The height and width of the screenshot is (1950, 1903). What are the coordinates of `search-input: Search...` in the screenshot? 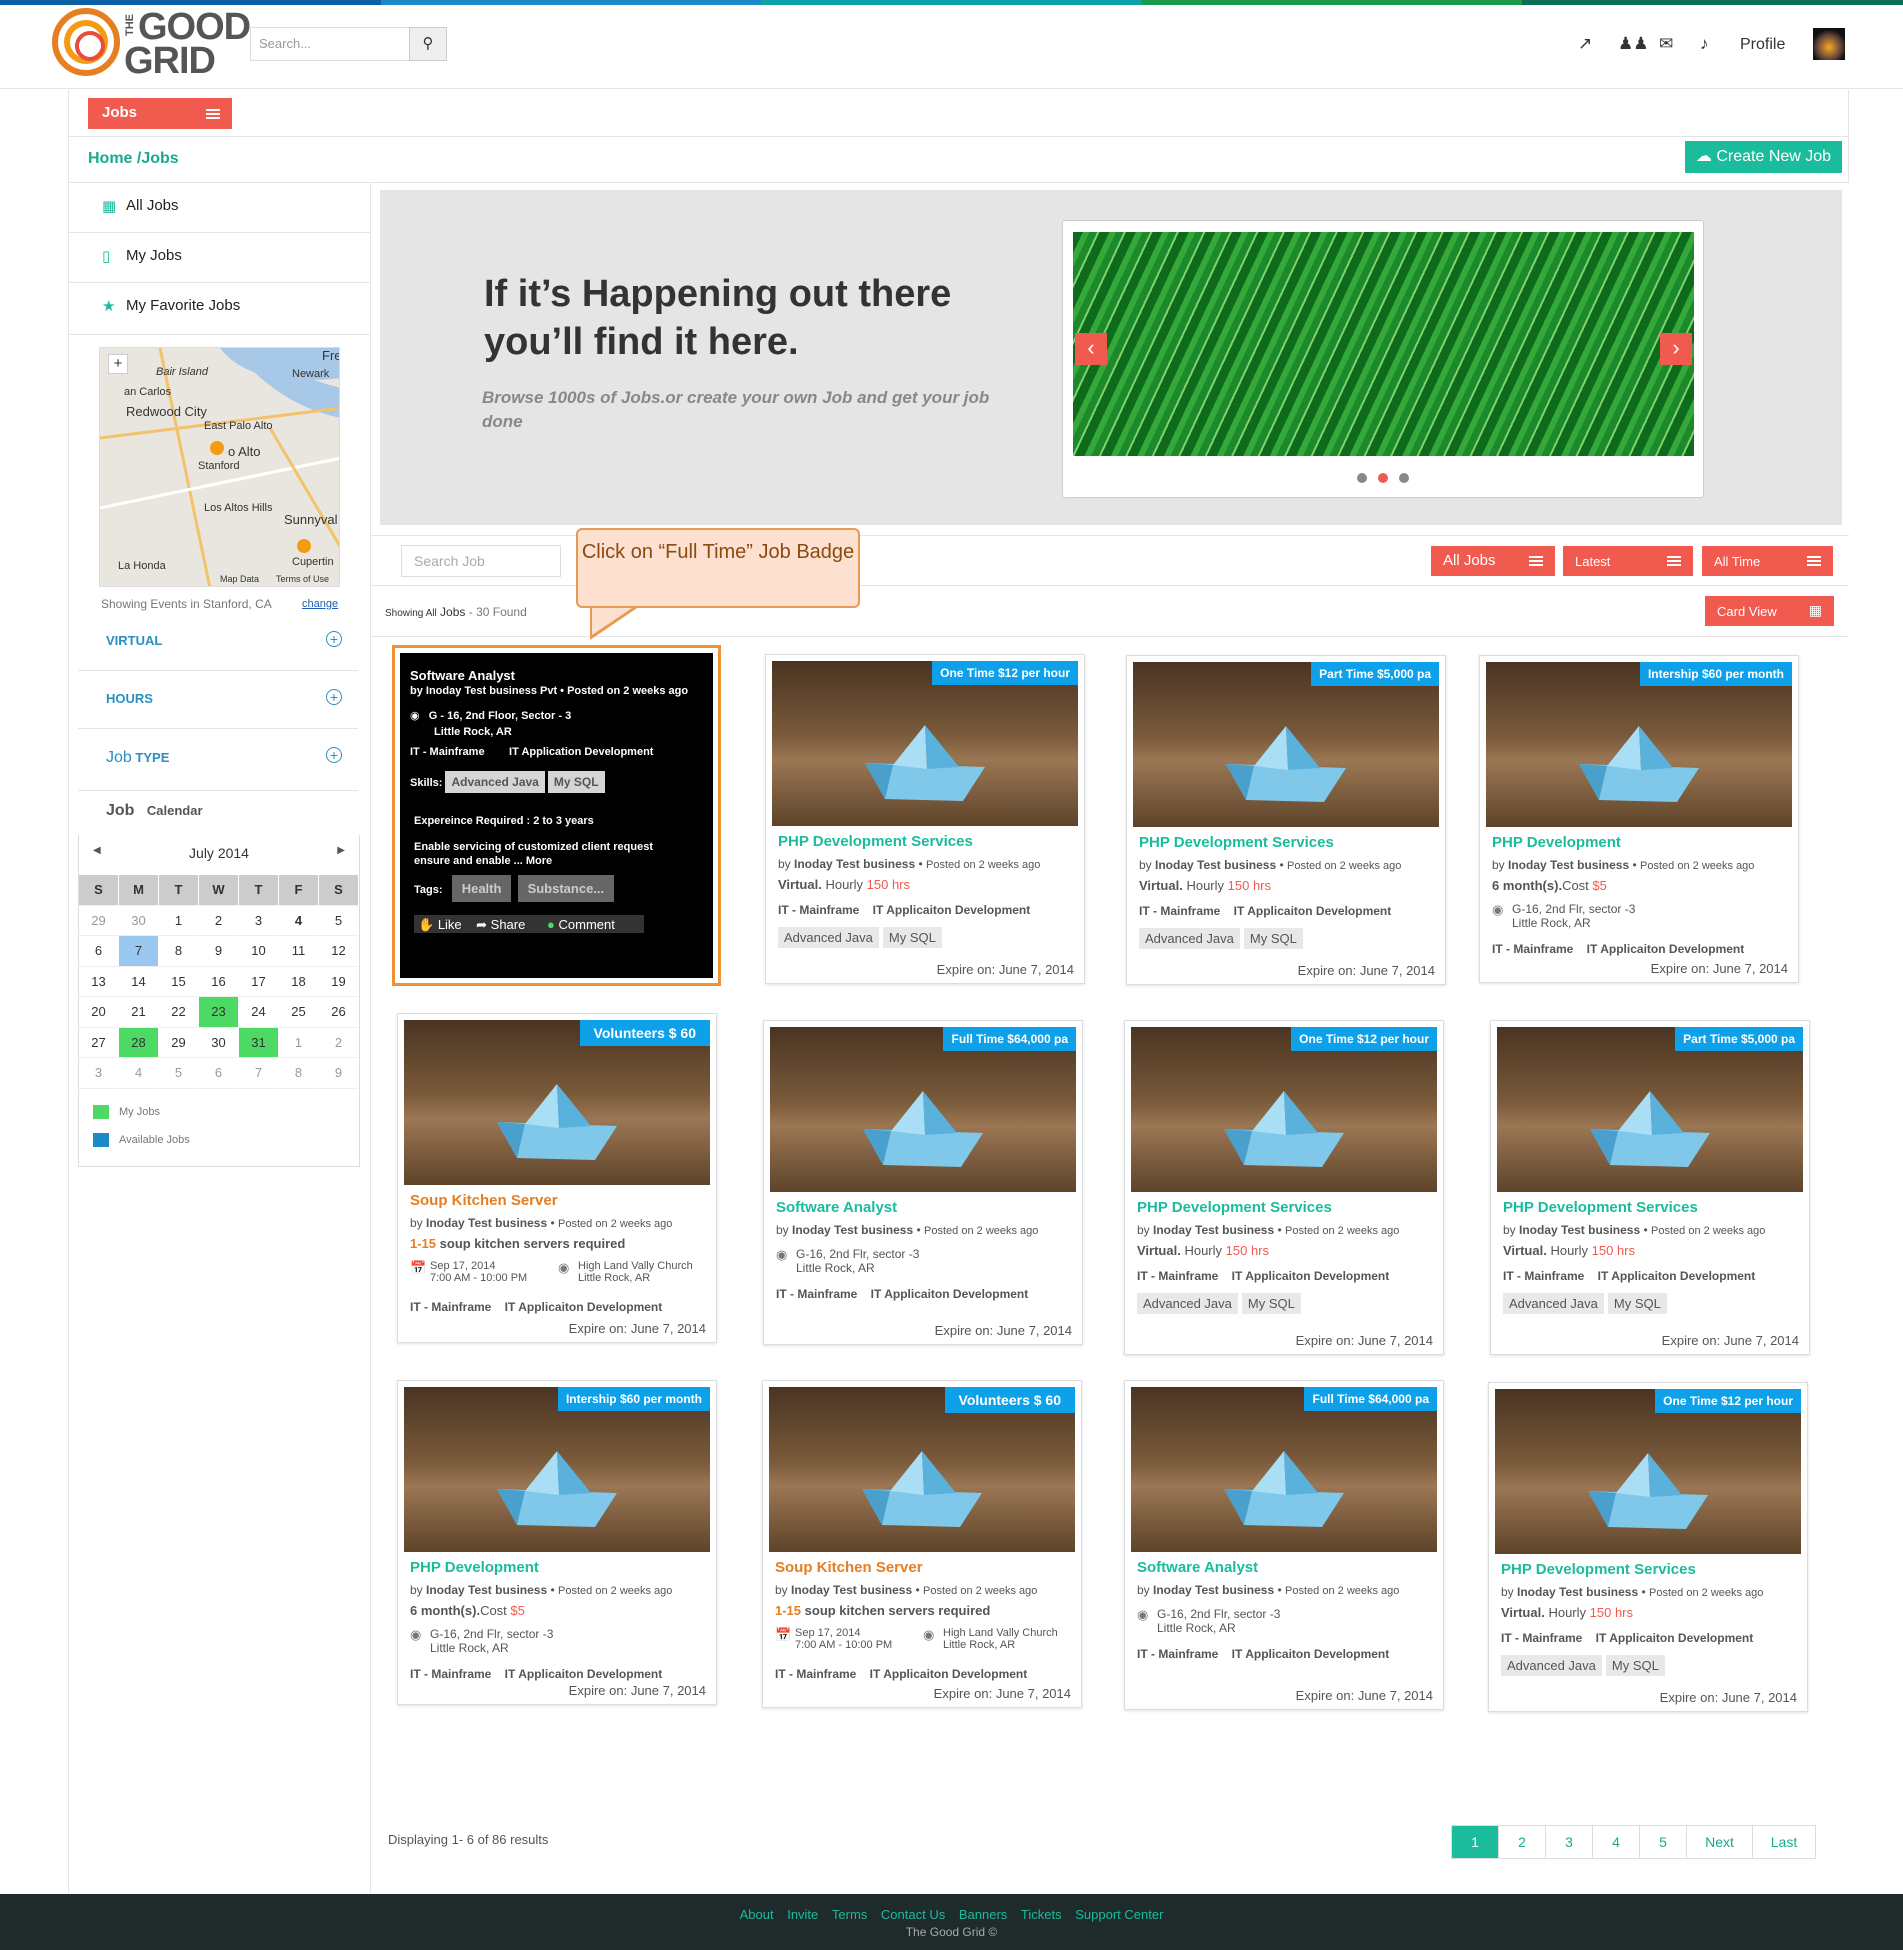 It's located at (330, 44).